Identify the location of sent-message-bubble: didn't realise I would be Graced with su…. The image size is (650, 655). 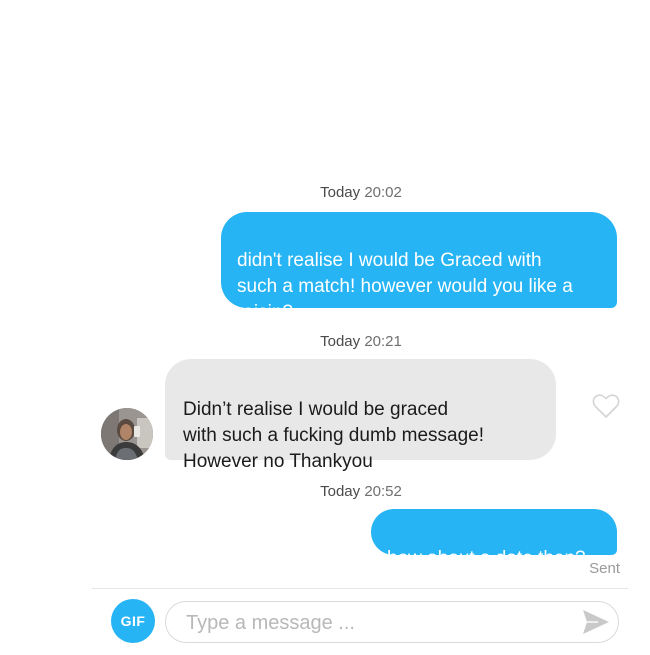
(419, 267).